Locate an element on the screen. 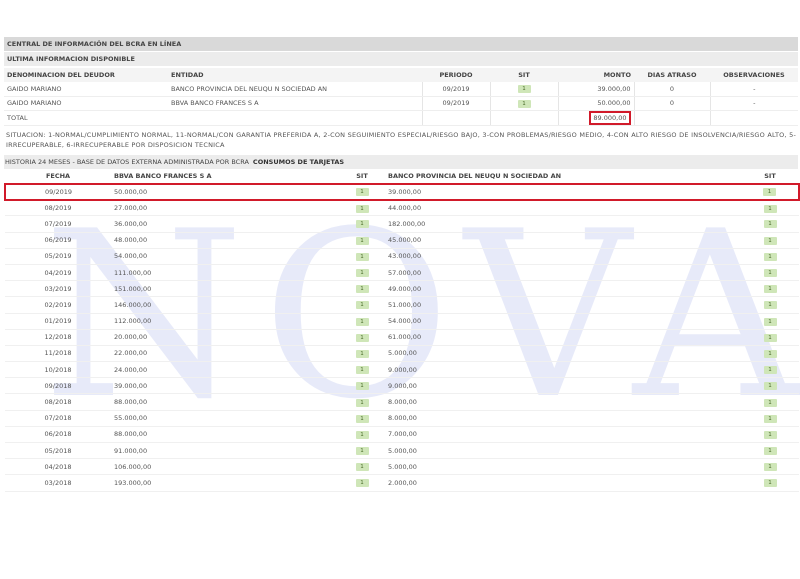 The image size is (800, 579). total-cell: 89.000,00 is located at coordinates (595, 118).